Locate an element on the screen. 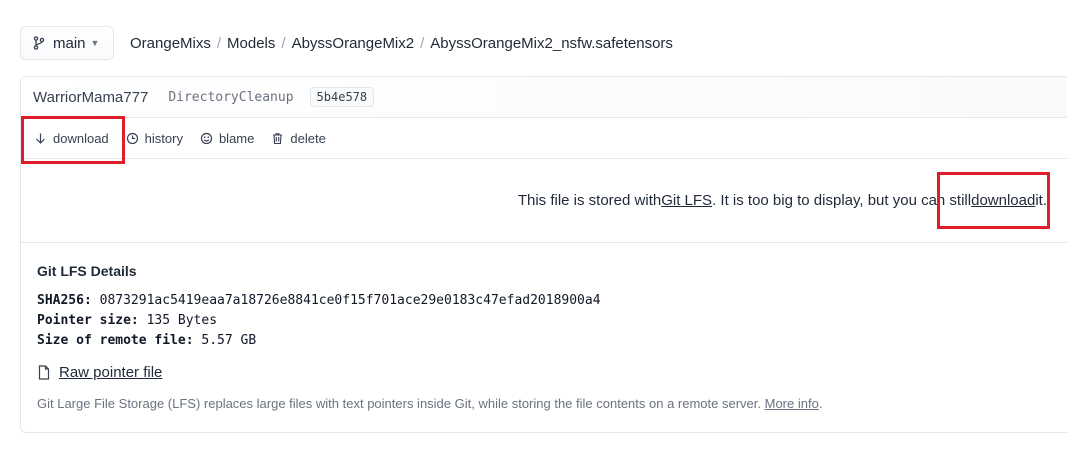 This screenshot has width=1067, height=461. file-icon is located at coordinates (44, 372).